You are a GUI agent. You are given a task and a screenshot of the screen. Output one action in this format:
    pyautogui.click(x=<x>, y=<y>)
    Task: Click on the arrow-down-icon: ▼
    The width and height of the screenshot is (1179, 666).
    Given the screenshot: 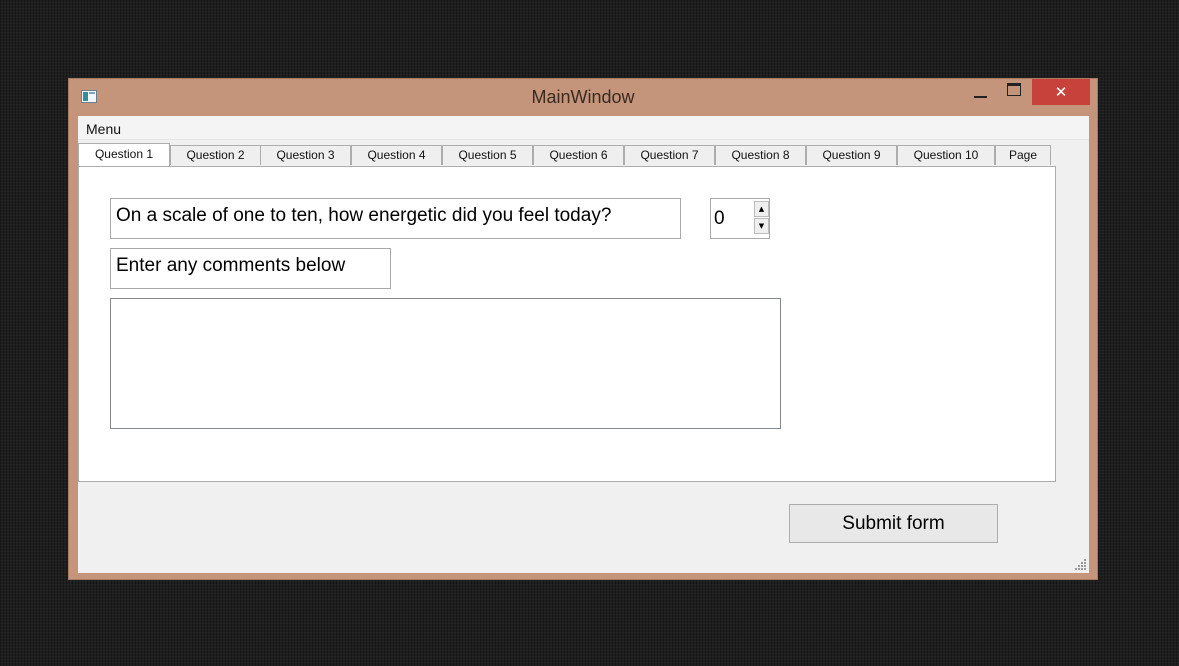 What is the action you would take?
    pyautogui.click(x=761, y=226)
    